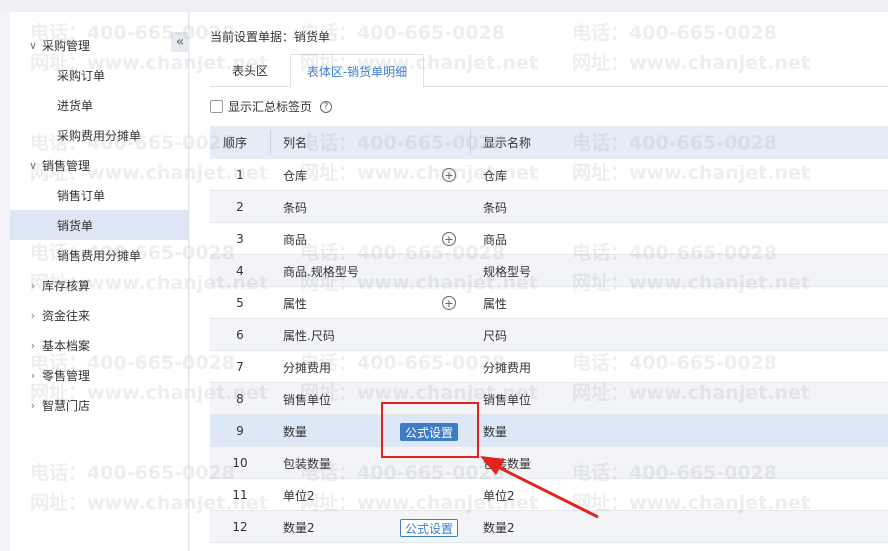  Describe the element at coordinates (240, 303) in the screenshot. I see `row-seq: 5` at that location.